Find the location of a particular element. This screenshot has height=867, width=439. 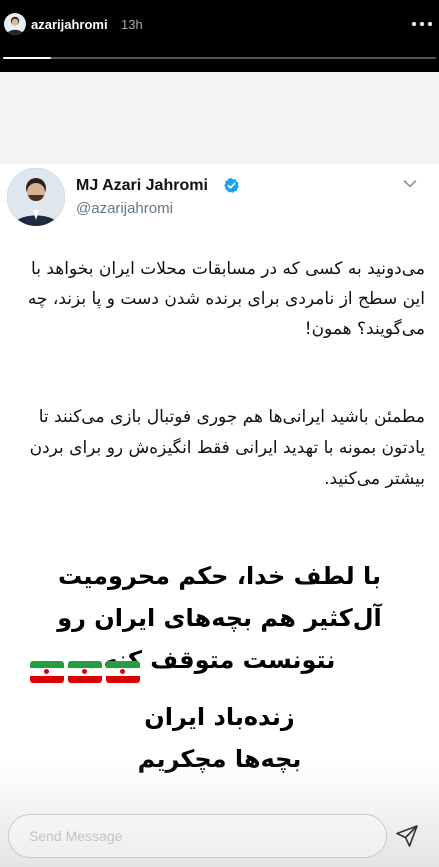

tweet-author-handle: @azarijahromi is located at coordinates (124, 208).